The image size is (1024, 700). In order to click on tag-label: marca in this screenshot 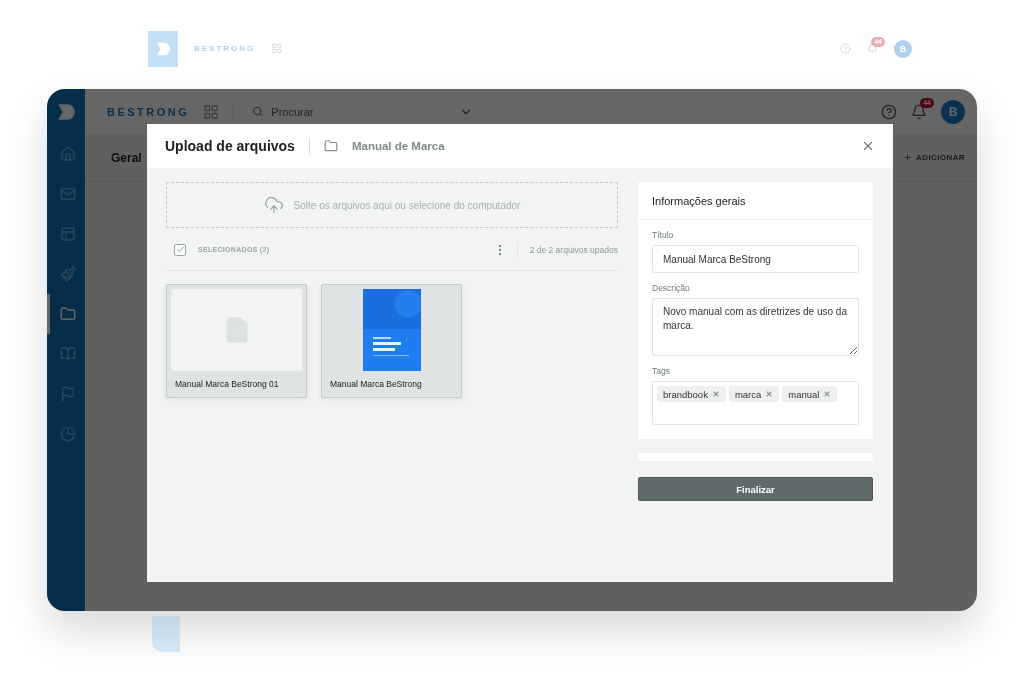, I will do `click(748, 394)`.